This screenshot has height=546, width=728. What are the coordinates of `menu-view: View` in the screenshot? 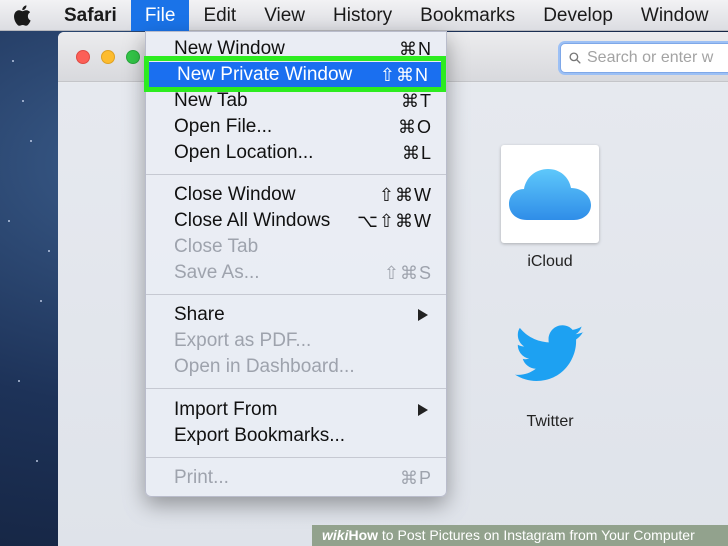 It's located at (284, 15).